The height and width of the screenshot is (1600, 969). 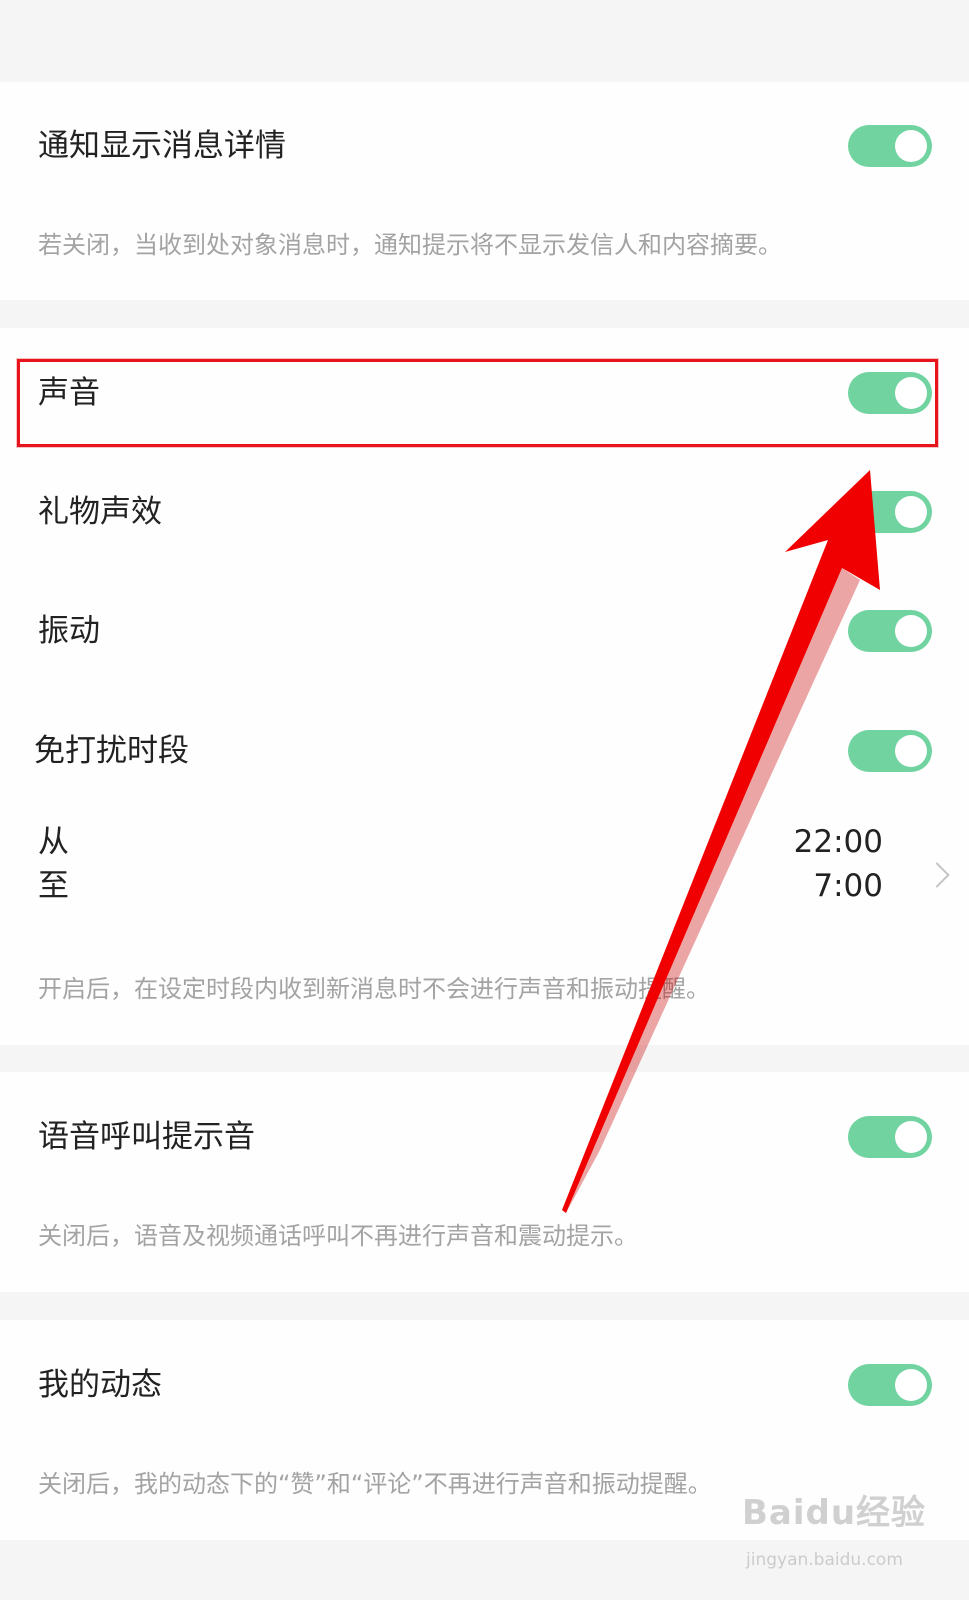 I want to click on dnd-label: 免打扰时段, so click(x=111, y=751).